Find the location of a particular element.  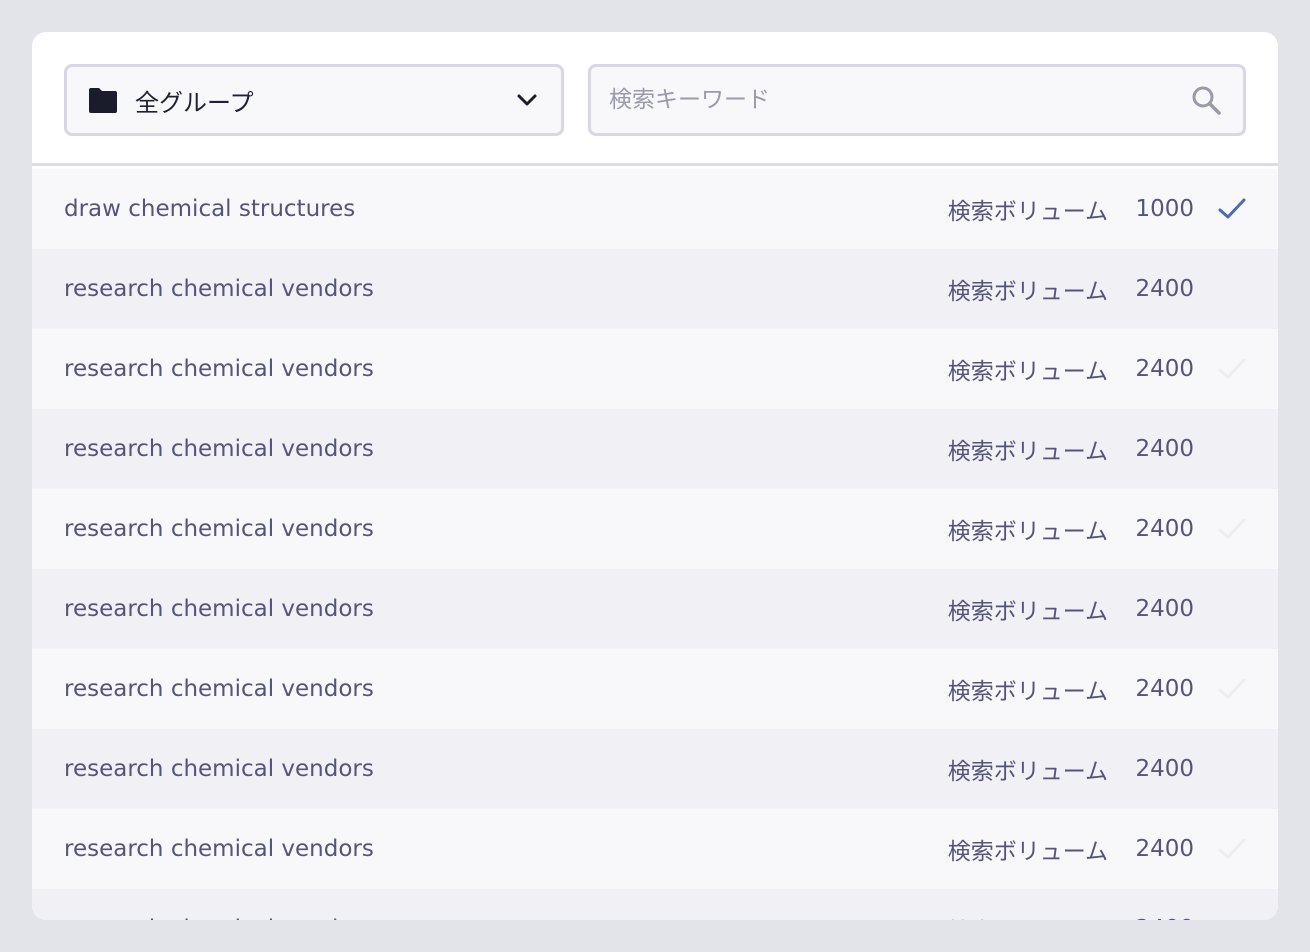

keyword-row: research chemical vendors検索ボリューム 2400 is located at coordinates (655, 904).